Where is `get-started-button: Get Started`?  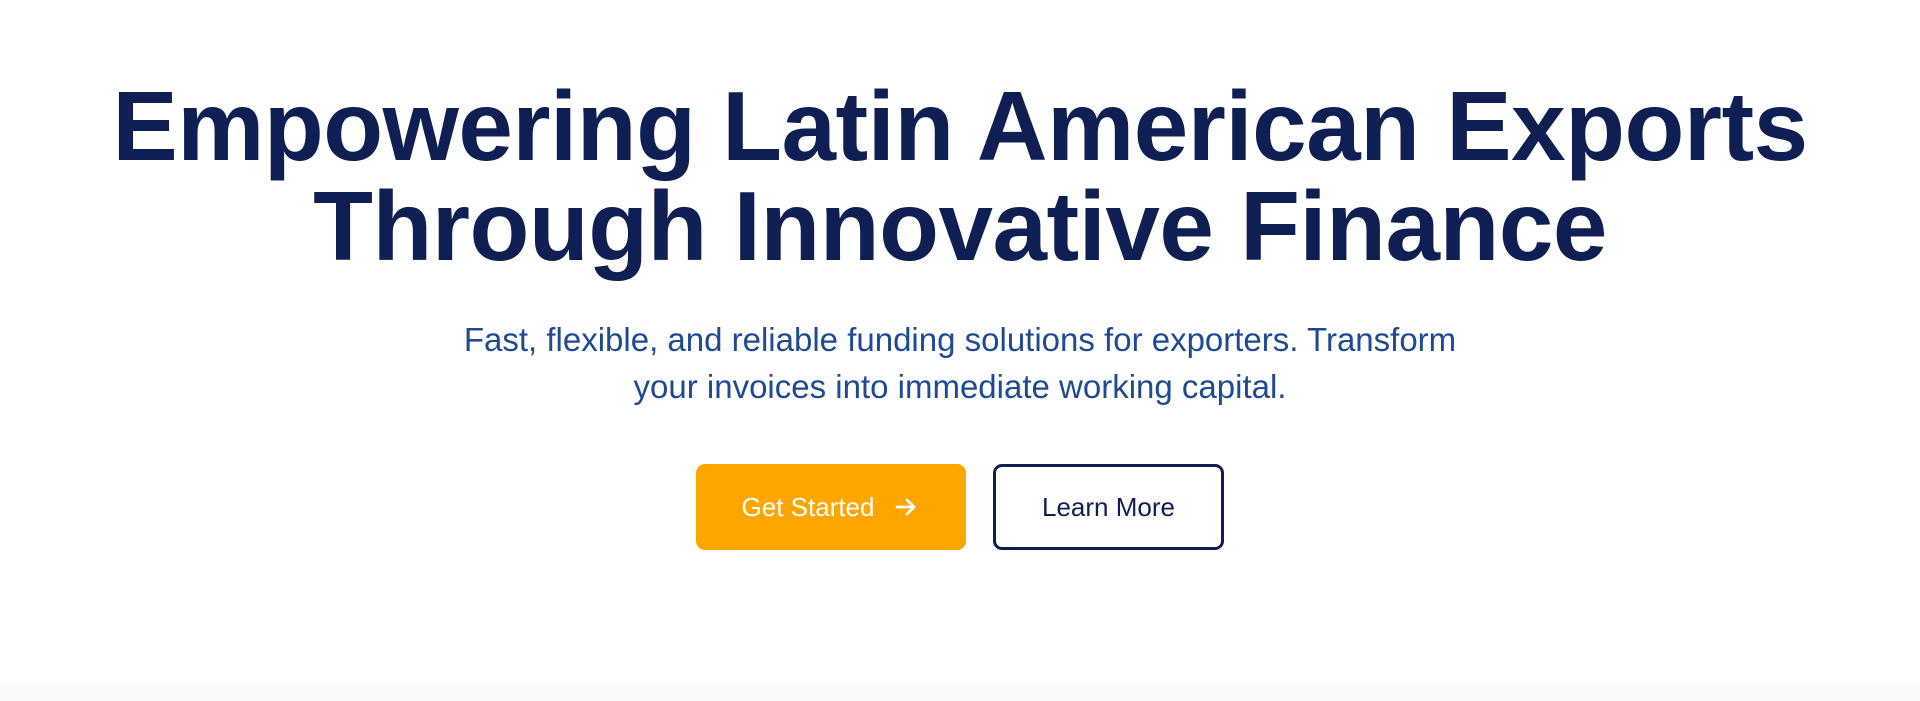
get-started-button: Get Started is located at coordinates (831, 507).